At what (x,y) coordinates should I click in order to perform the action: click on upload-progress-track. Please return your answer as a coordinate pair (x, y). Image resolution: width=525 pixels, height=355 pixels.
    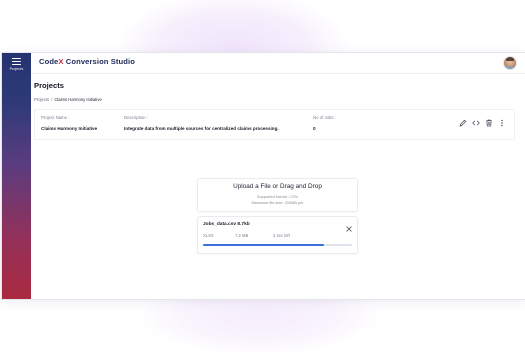
    Looking at the image, I should click on (277, 245).